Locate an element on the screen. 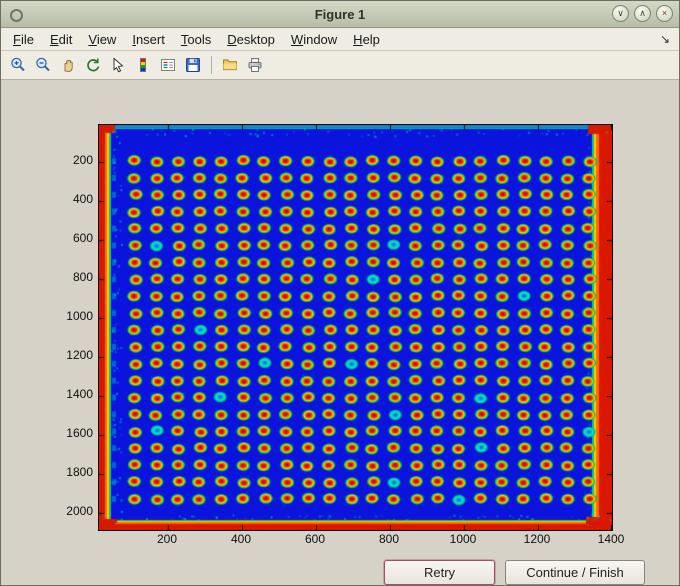 This screenshot has height=586, width=680. x-tick-label: 800 is located at coordinates (389, 539).